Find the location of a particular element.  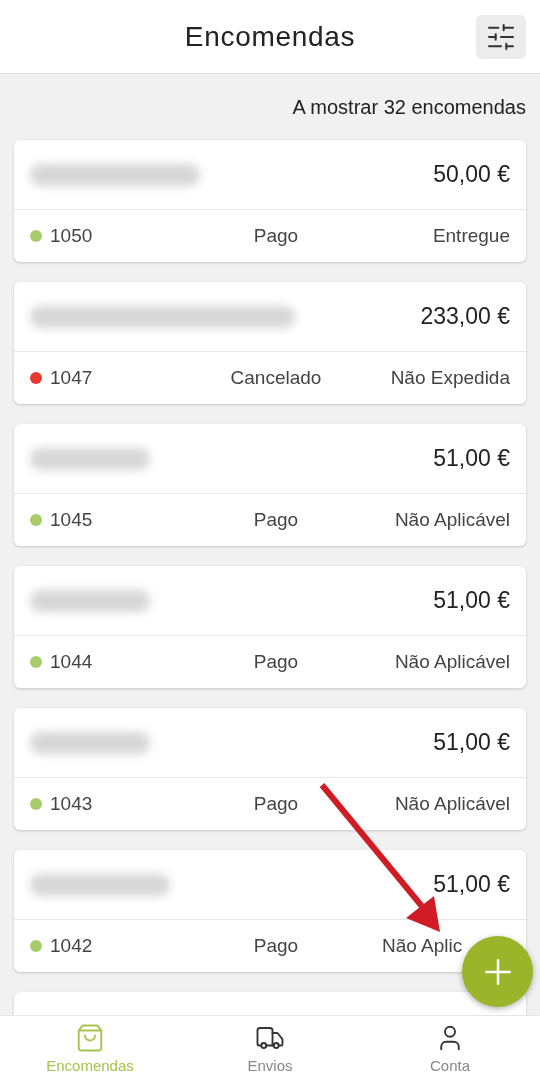

order-number: 1045 is located at coordinates (71, 519).